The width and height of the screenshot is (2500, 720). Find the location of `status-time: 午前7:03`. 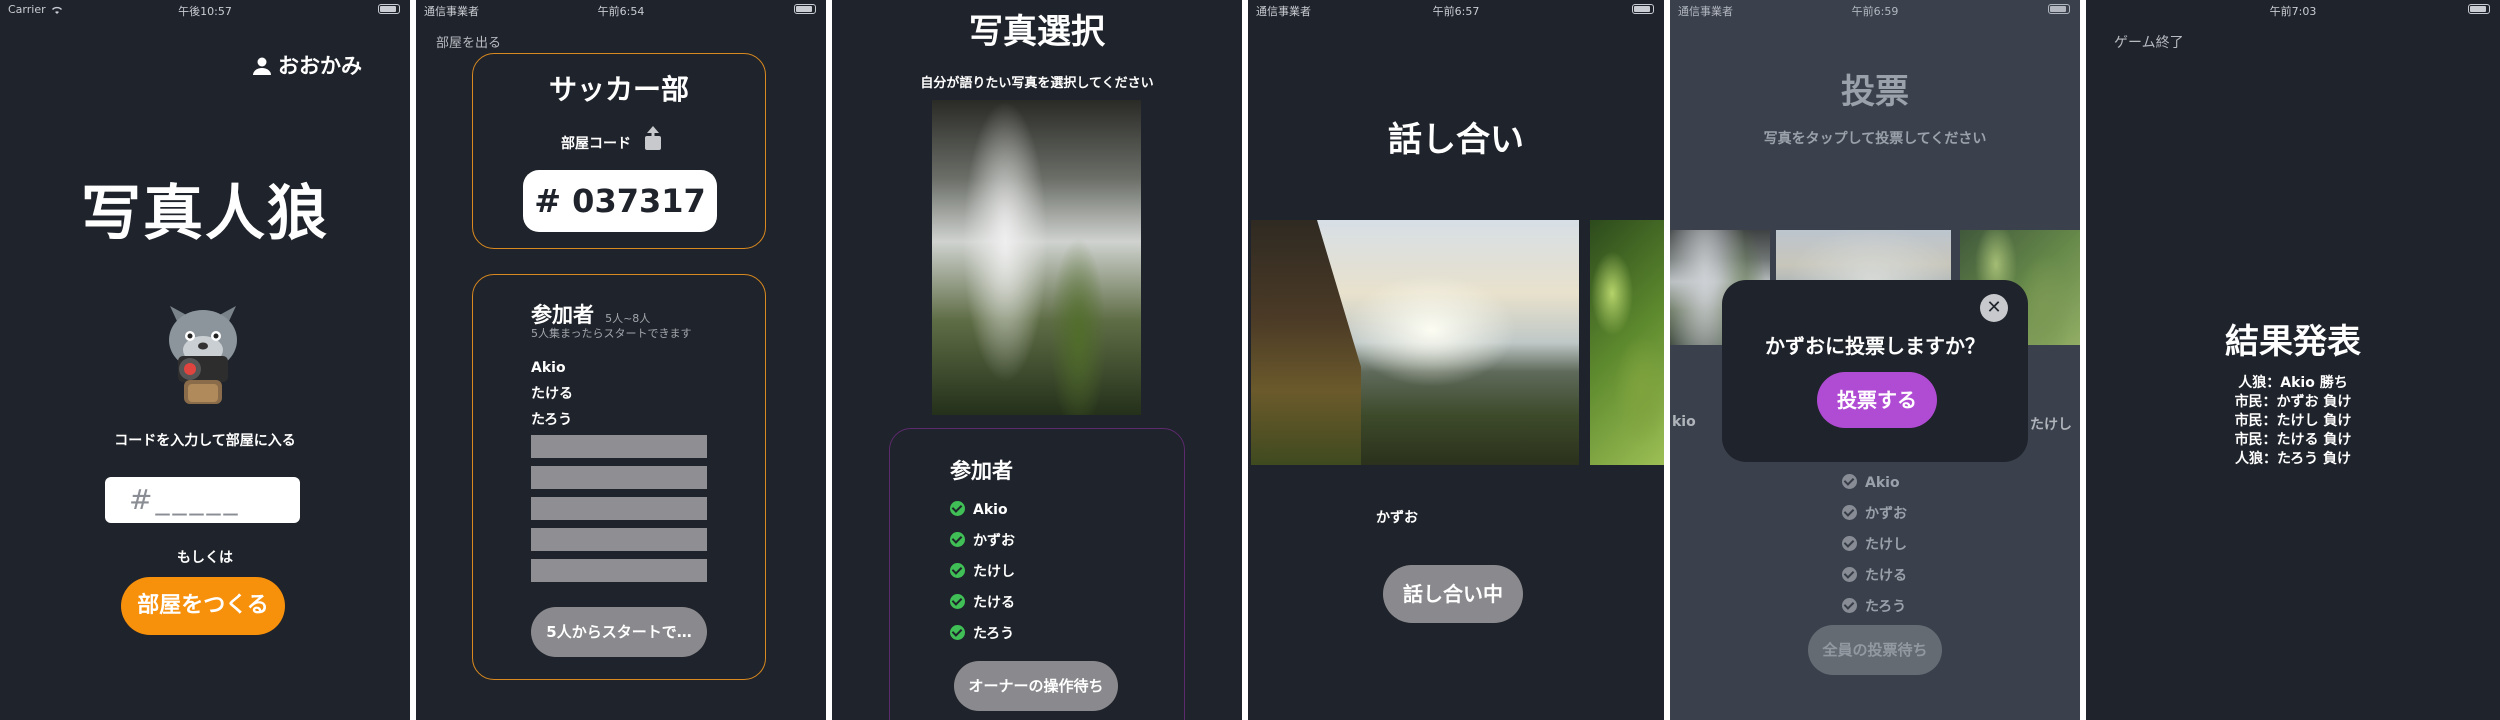

status-time: 午前7:03 is located at coordinates (2293, 11).